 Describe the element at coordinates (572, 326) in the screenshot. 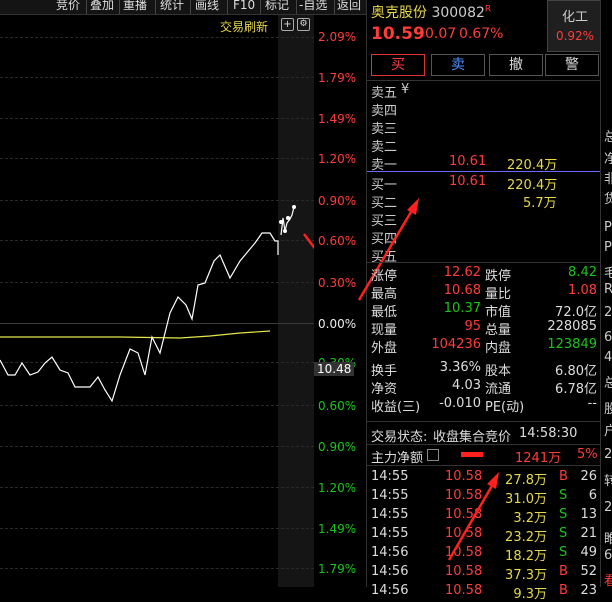

I see `stat-value: 228085` at that location.